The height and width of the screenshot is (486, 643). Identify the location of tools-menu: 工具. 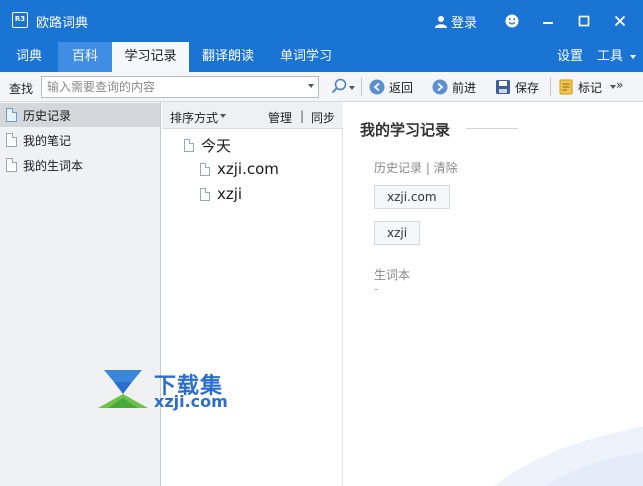
(617, 57).